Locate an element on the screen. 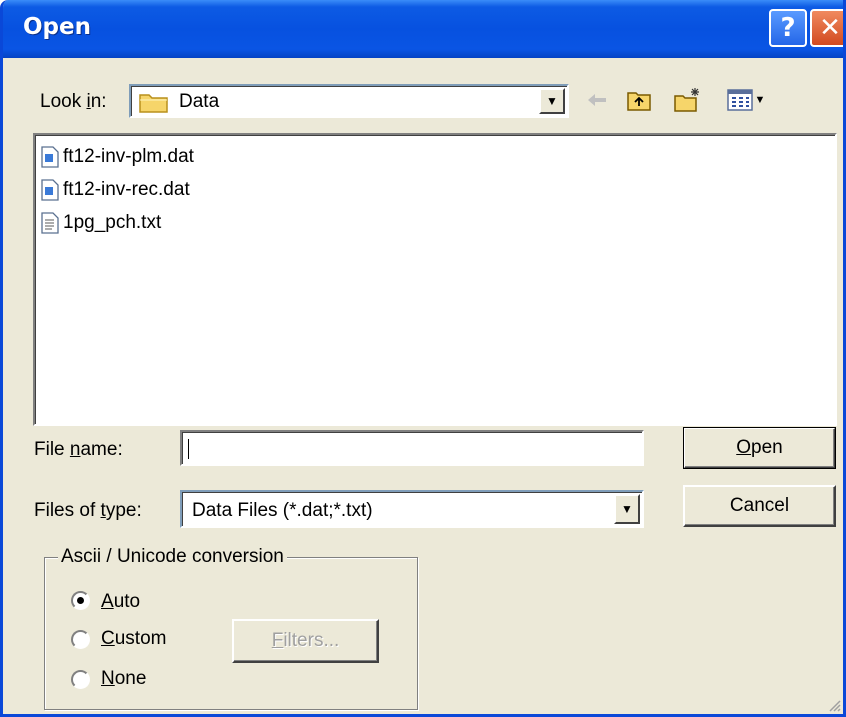 Image resolution: width=846 pixels, height=717 pixels. filetype-label: Files of type: is located at coordinates (88, 510).